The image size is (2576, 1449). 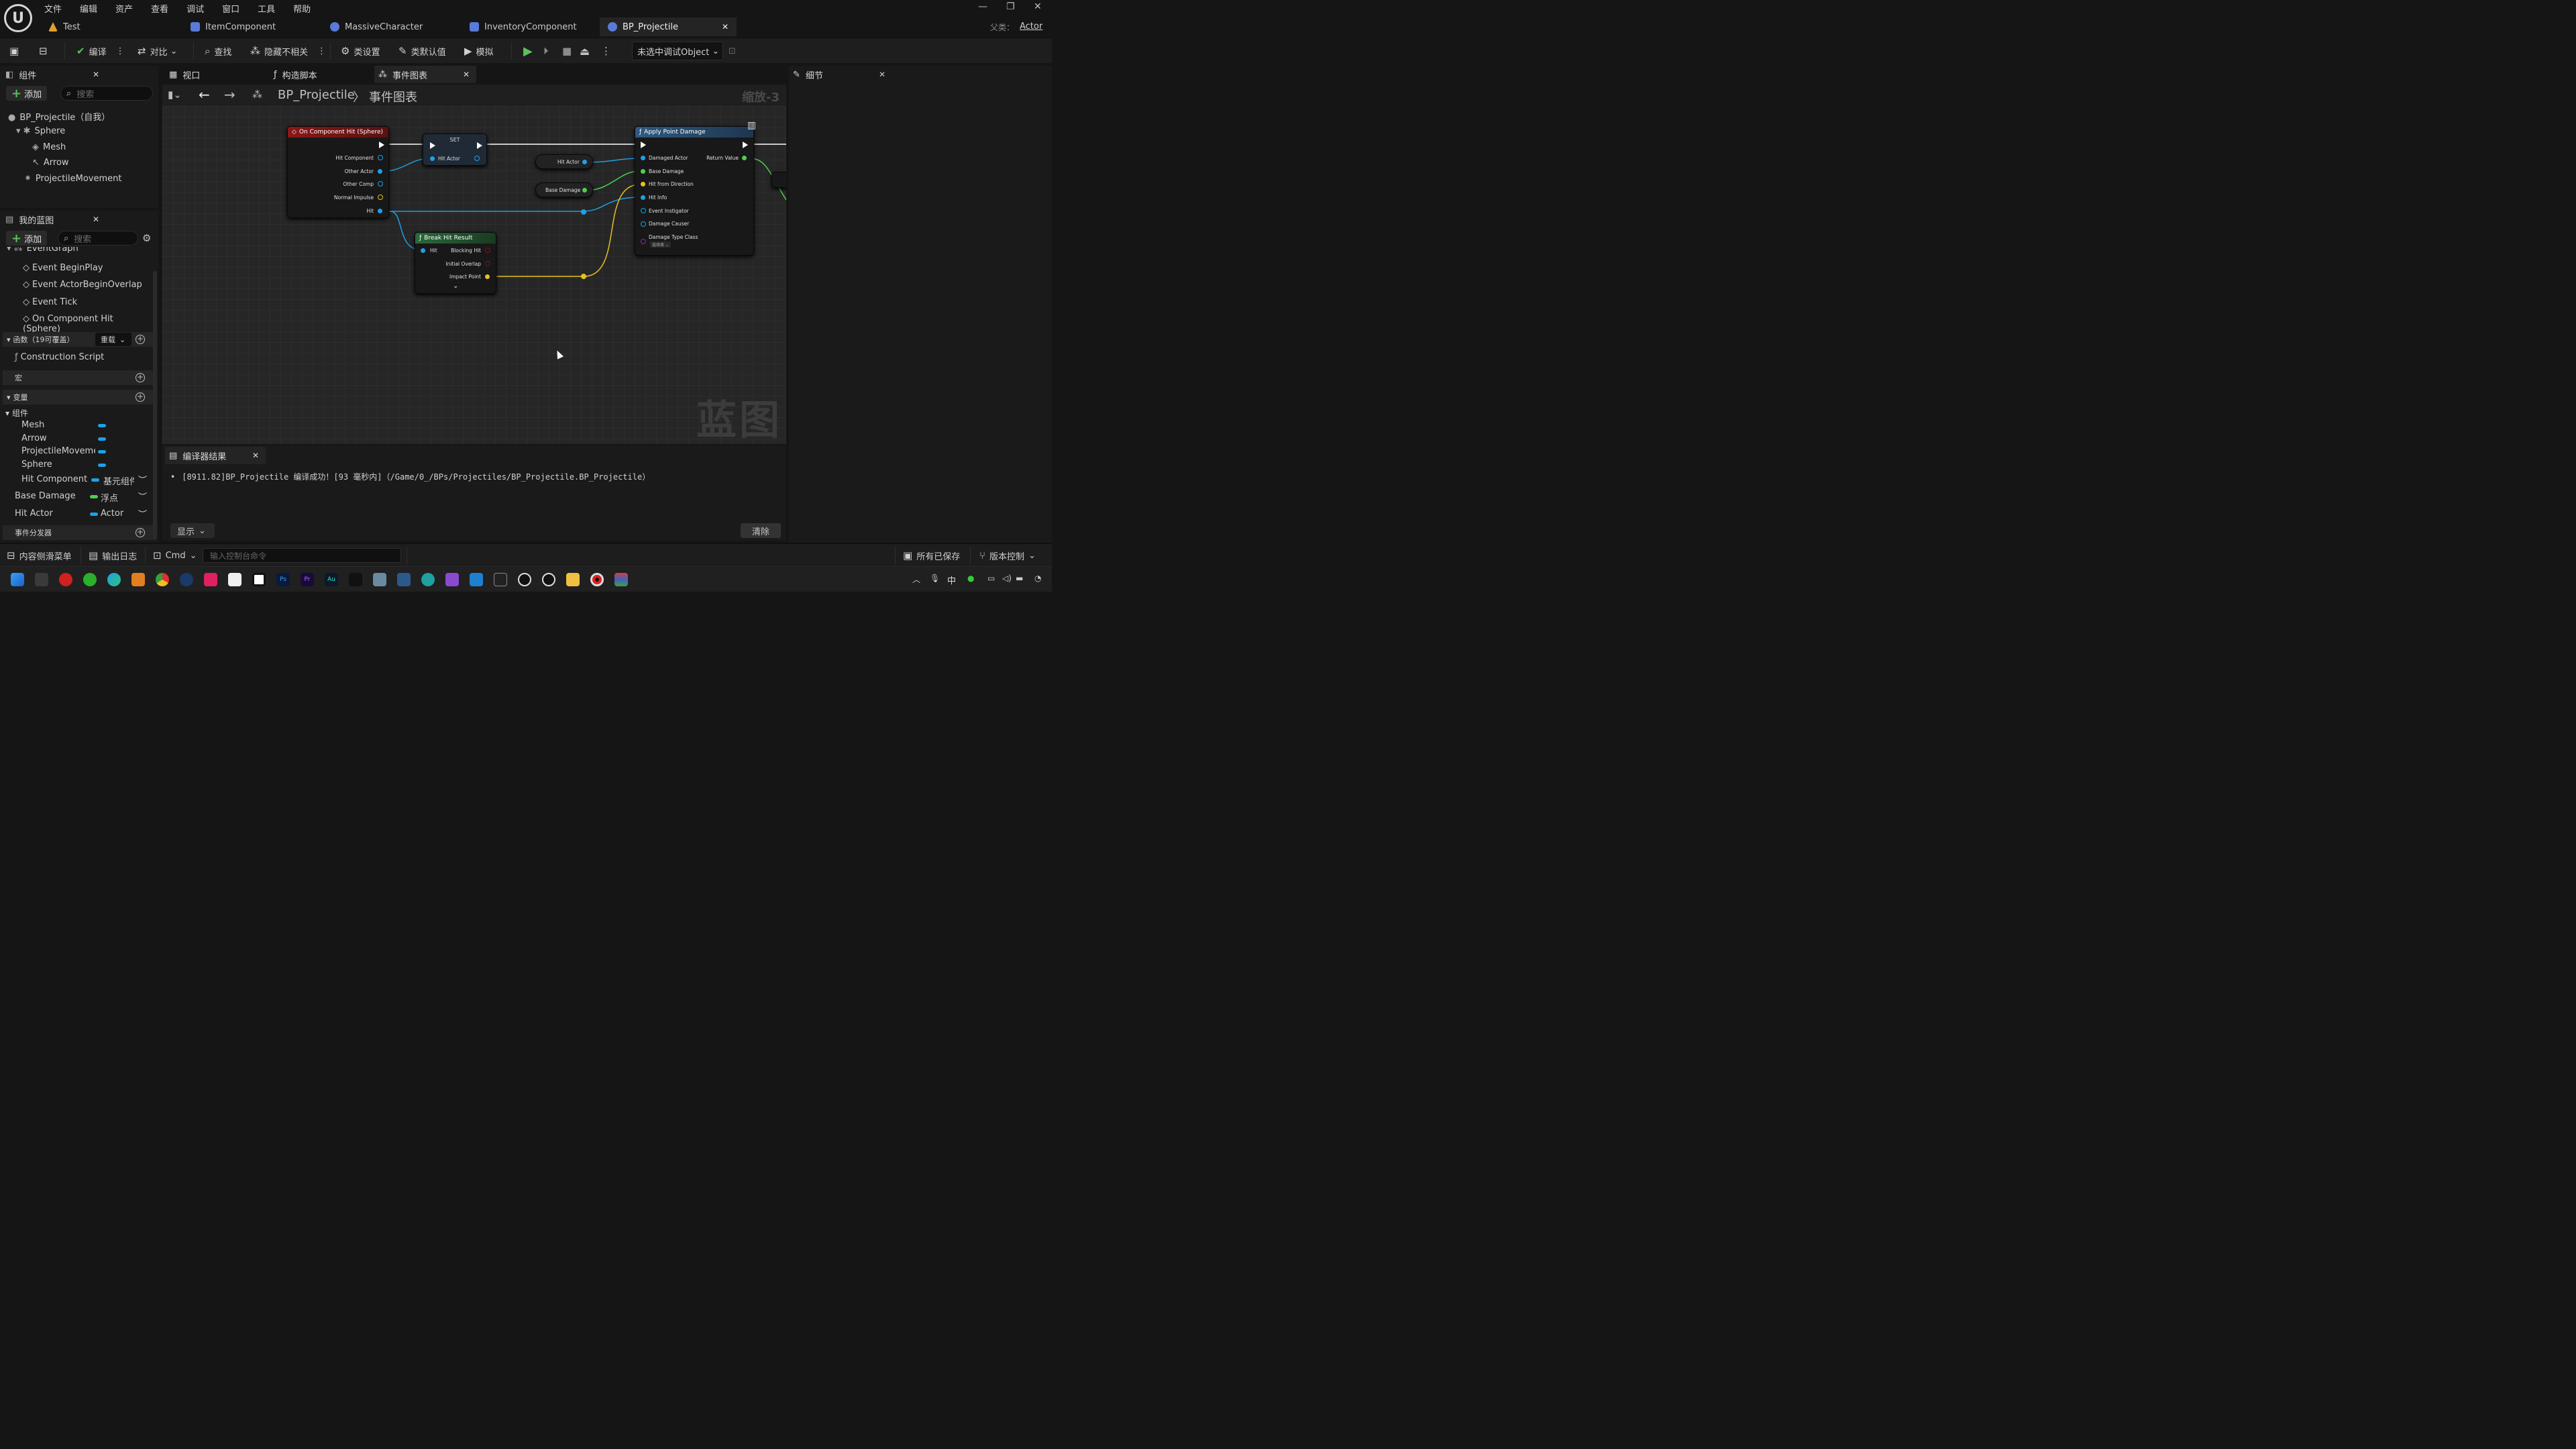 What do you see at coordinates (252, 26) in the screenshot?
I see `tab-itemcomponent: ItemComponent` at bounding box center [252, 26].